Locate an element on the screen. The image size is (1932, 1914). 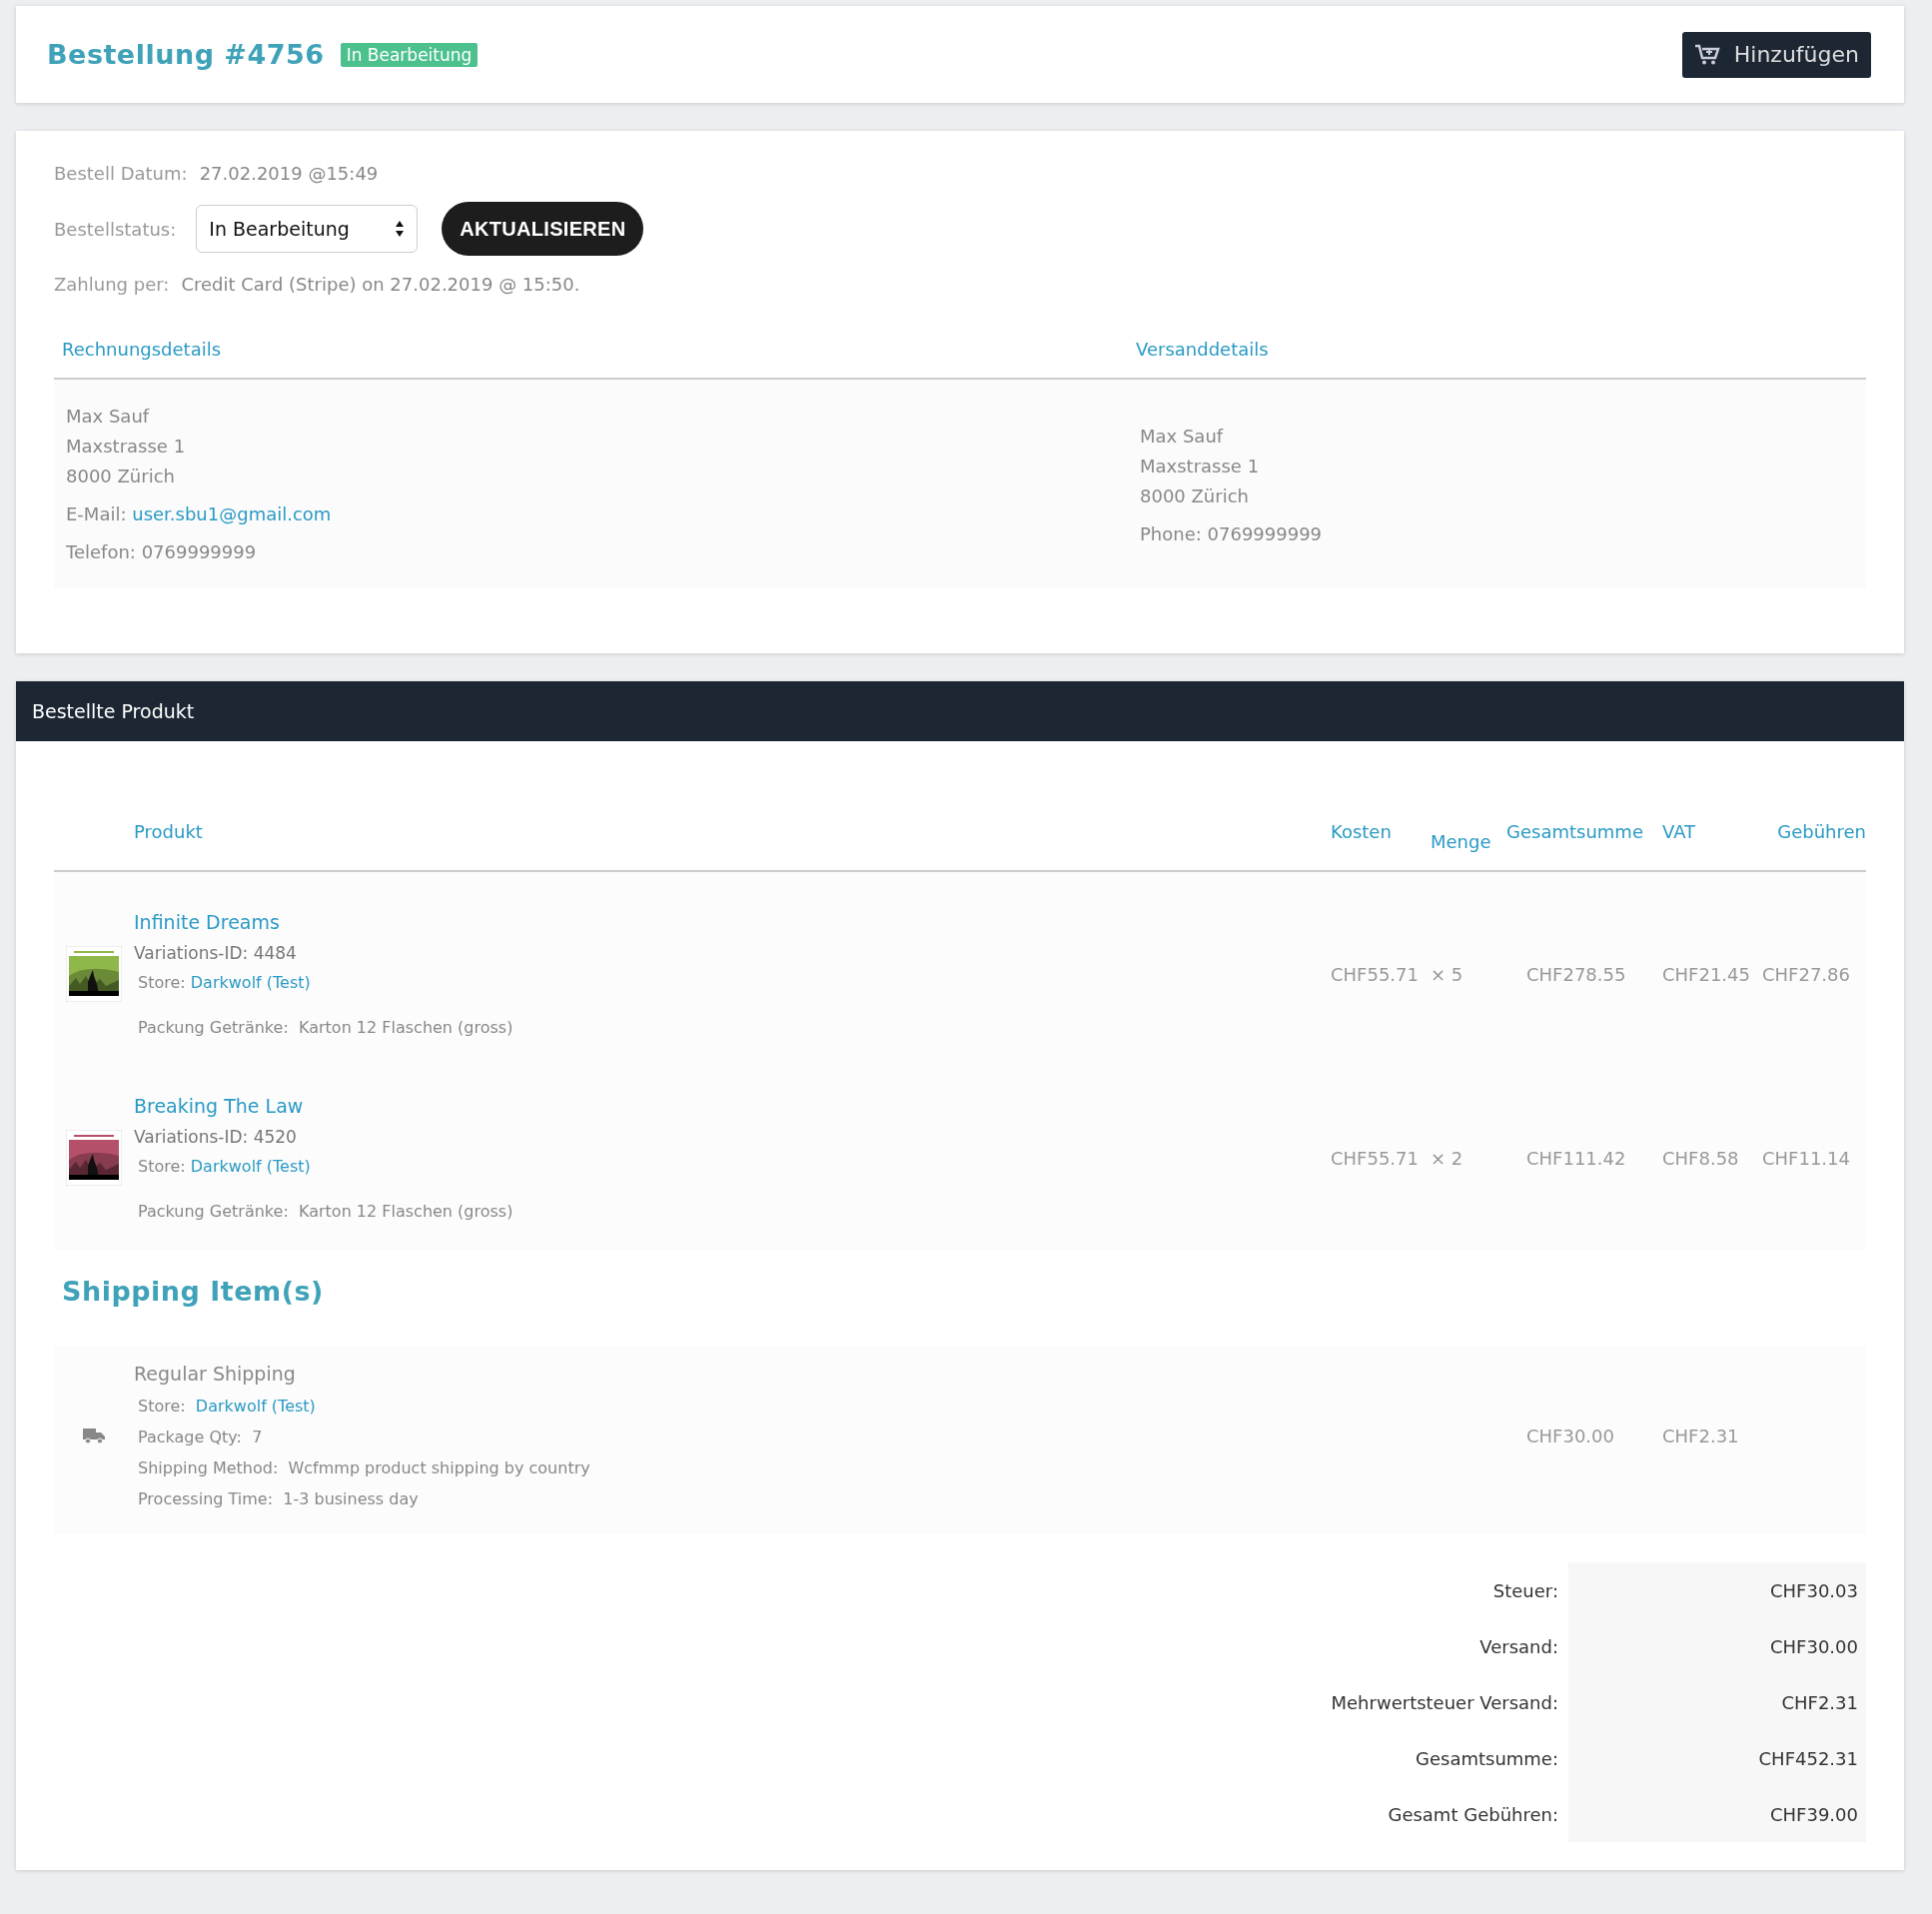
product-link: Infinite Dreams is located at coordinates (732, 922).